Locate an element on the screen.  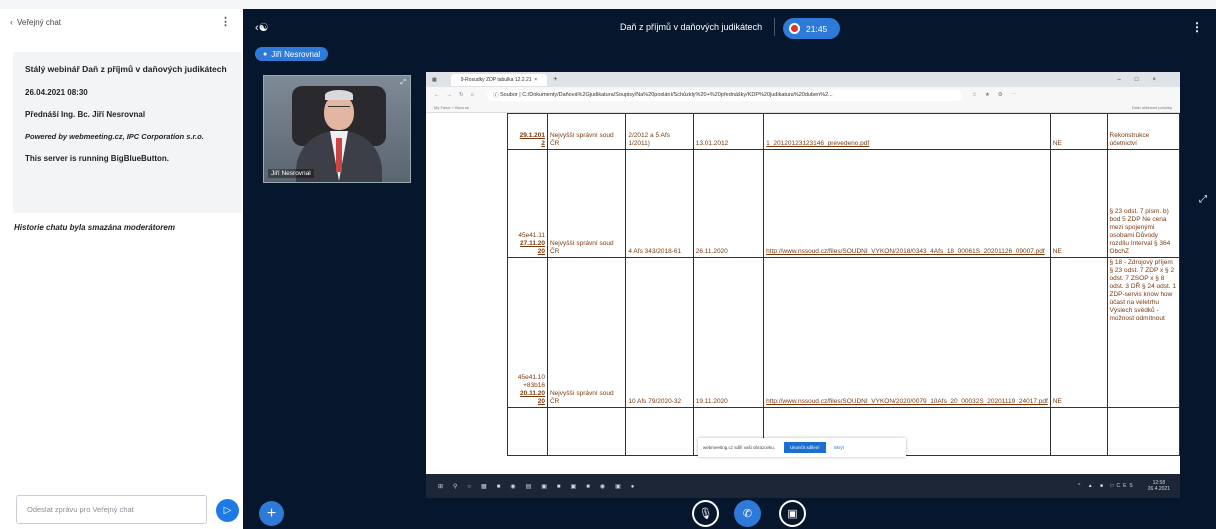
top-strip is located at coordinates (608, 4).